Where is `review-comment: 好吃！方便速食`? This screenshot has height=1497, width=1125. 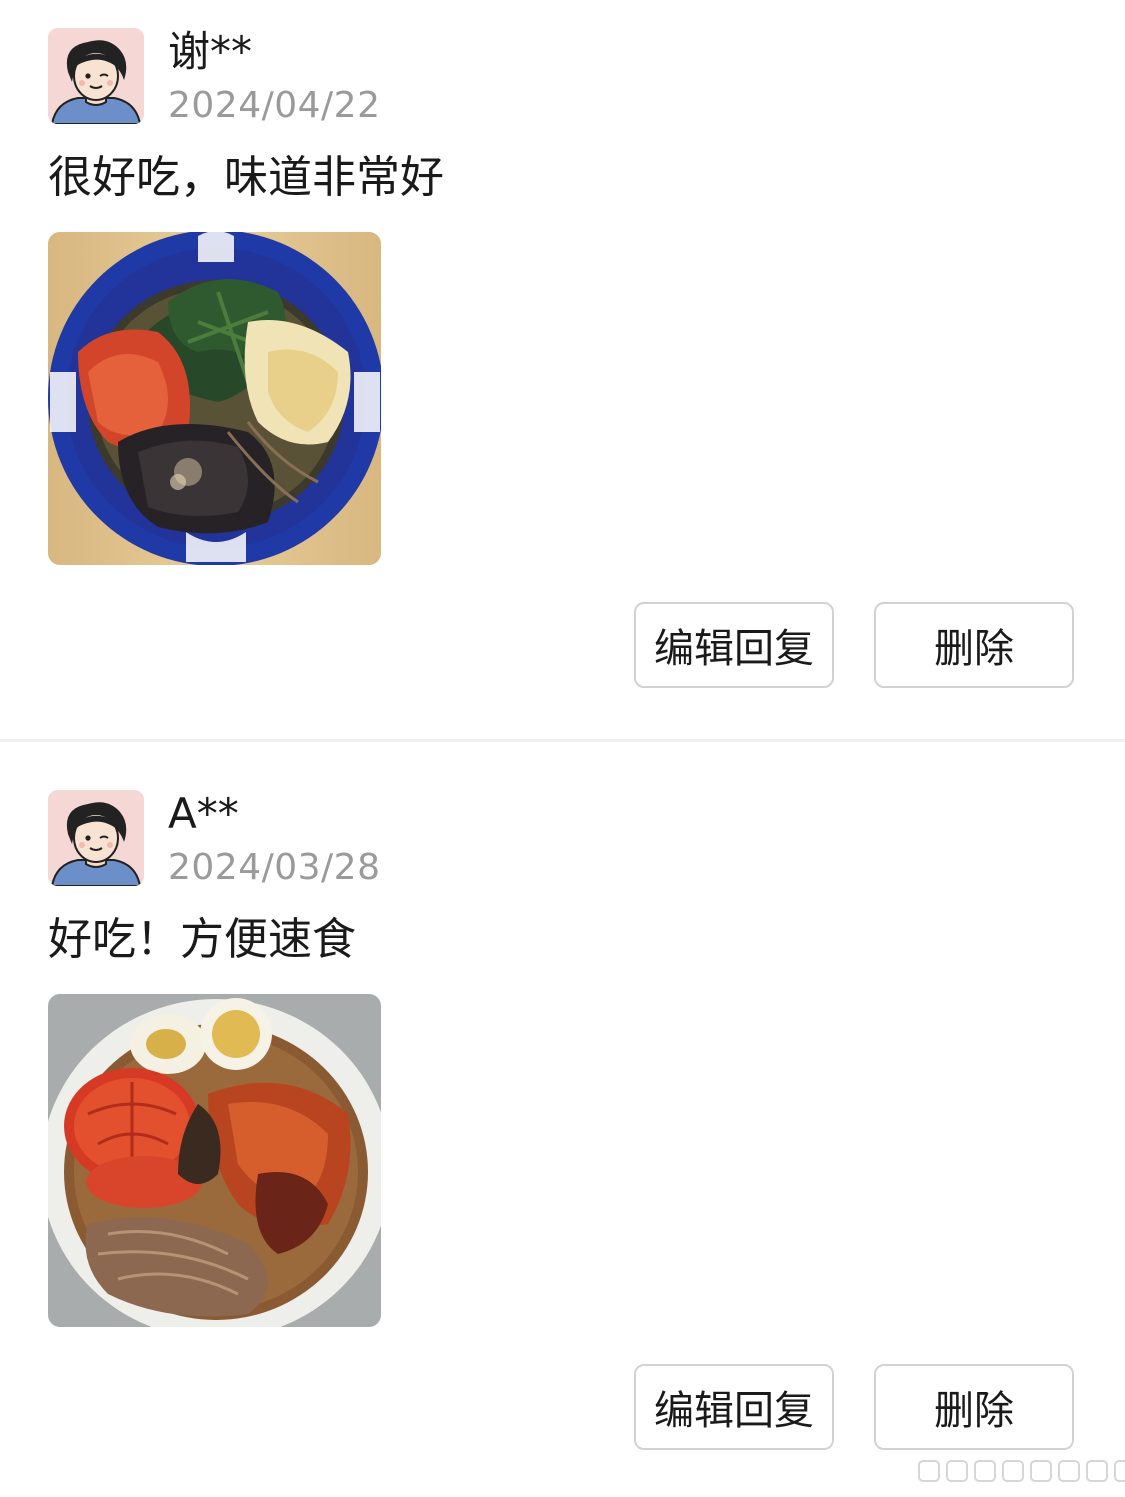 review-comment: 好吃！方便速食 is located at coordinates (202, 939).